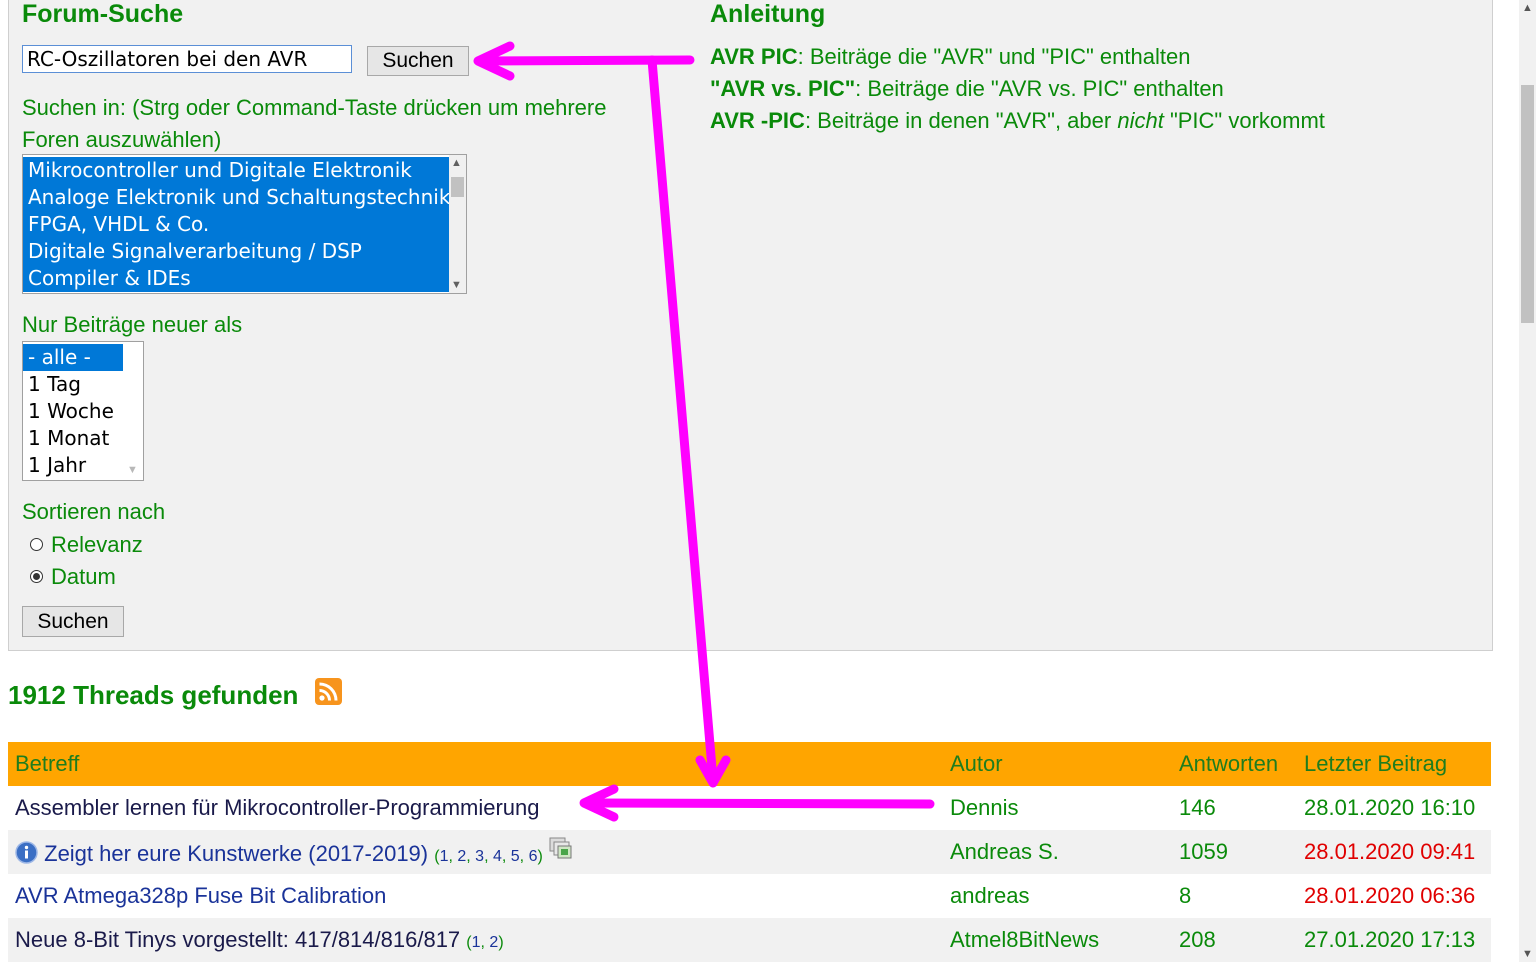 Image resolution: width=1536 pixels, height=962 pixels. I want to click on arrow-to-results, so click(689, 421).